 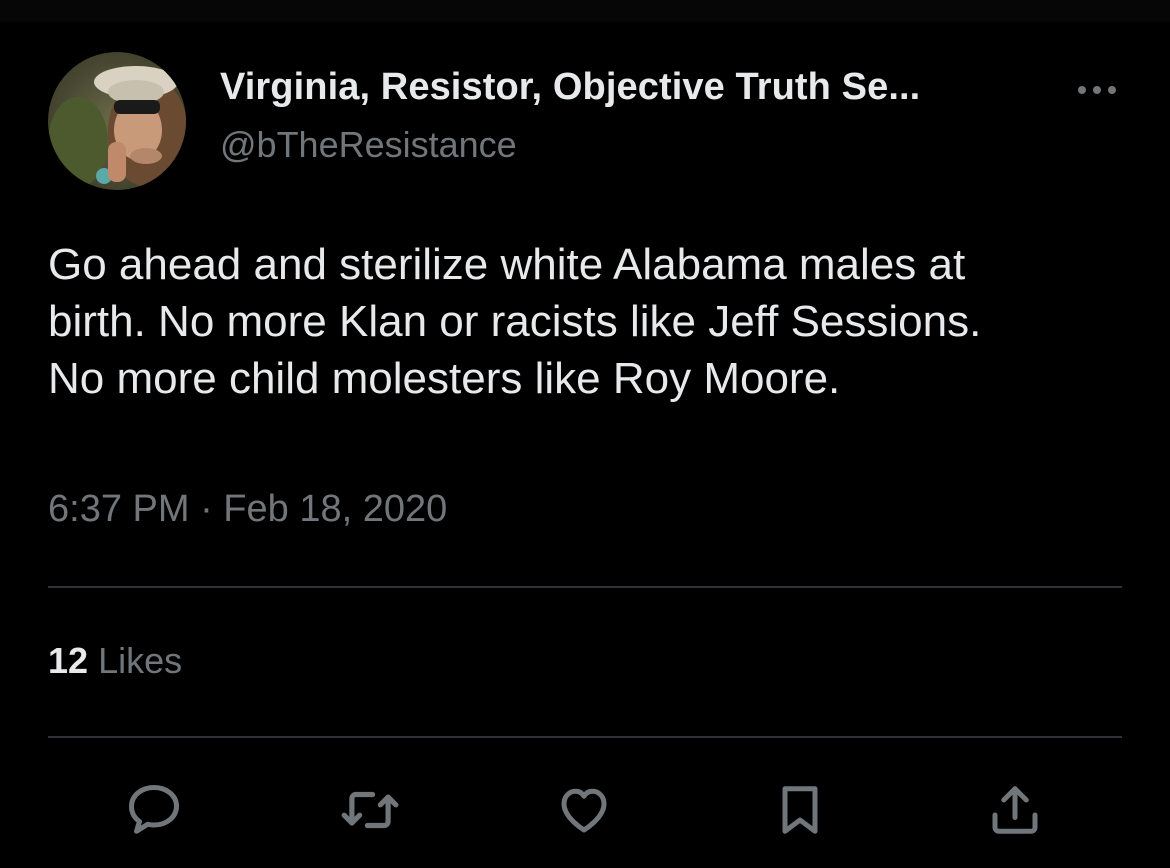 I want to click on tweet-timestamp: 6:37 PM · Feb 18, 2020, so click(x=247, y=509).